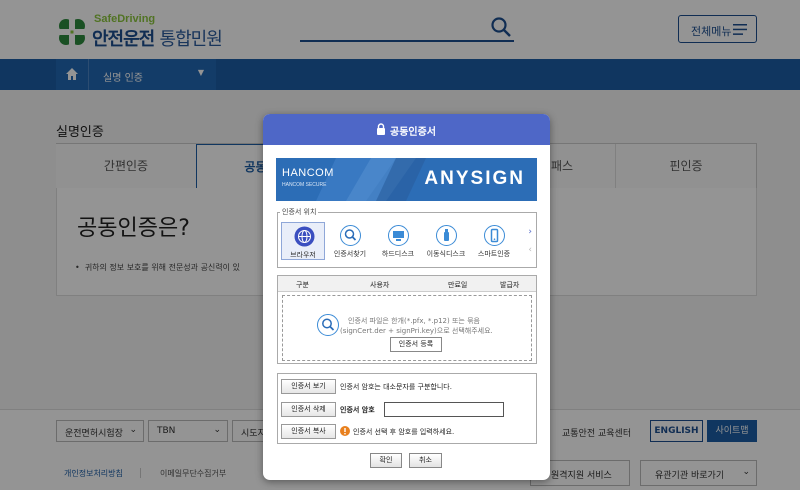 This screenshot has height=490, width=800. What do you see at coordinates (510, 285) in the screenshot?
I see `col-issuer: 발급자` at bounding box center [510, 285].